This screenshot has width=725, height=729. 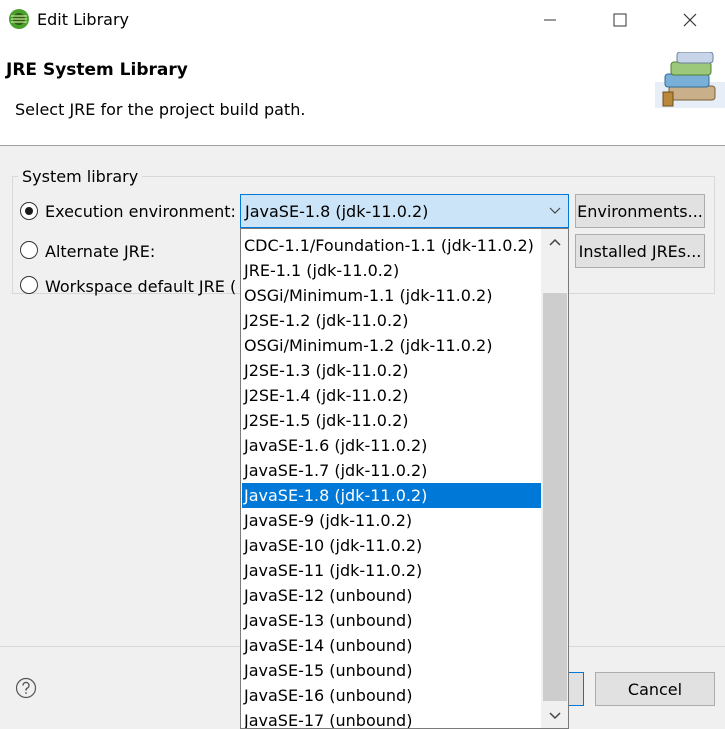 I want to click on dropdown-item: JavaSE-1.8 (jdk-11.0.2), so click(x=393, y=495).